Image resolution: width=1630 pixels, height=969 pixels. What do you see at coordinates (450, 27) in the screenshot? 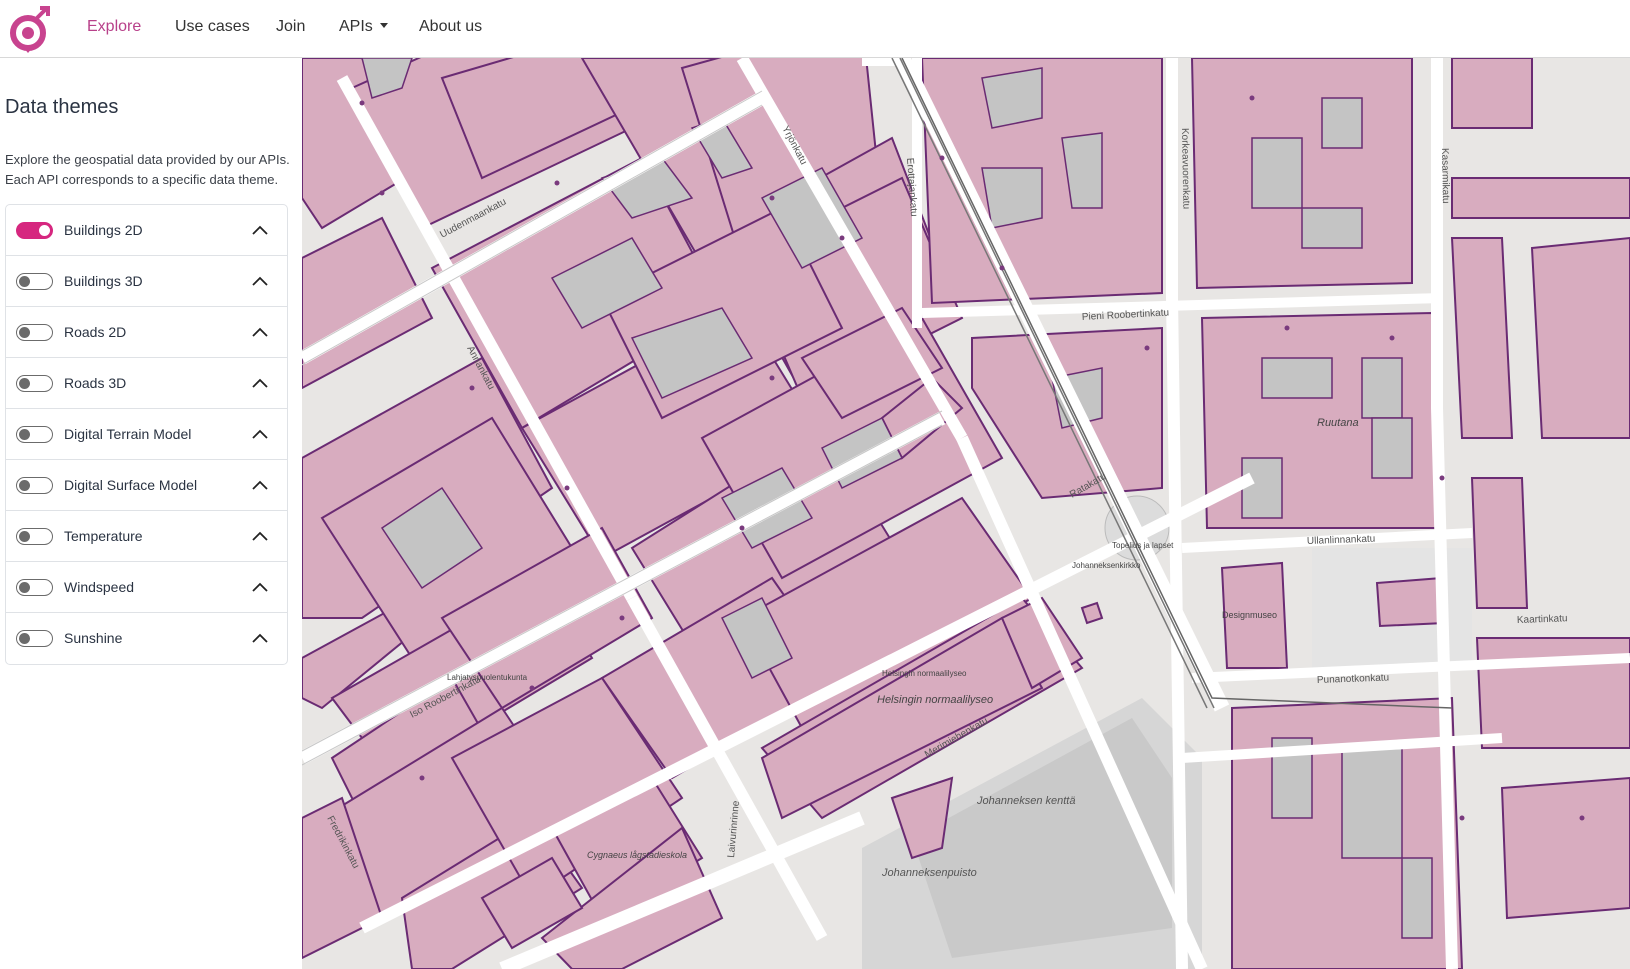
I see `nav-about-us: About us` at bounding box center [450, 27].